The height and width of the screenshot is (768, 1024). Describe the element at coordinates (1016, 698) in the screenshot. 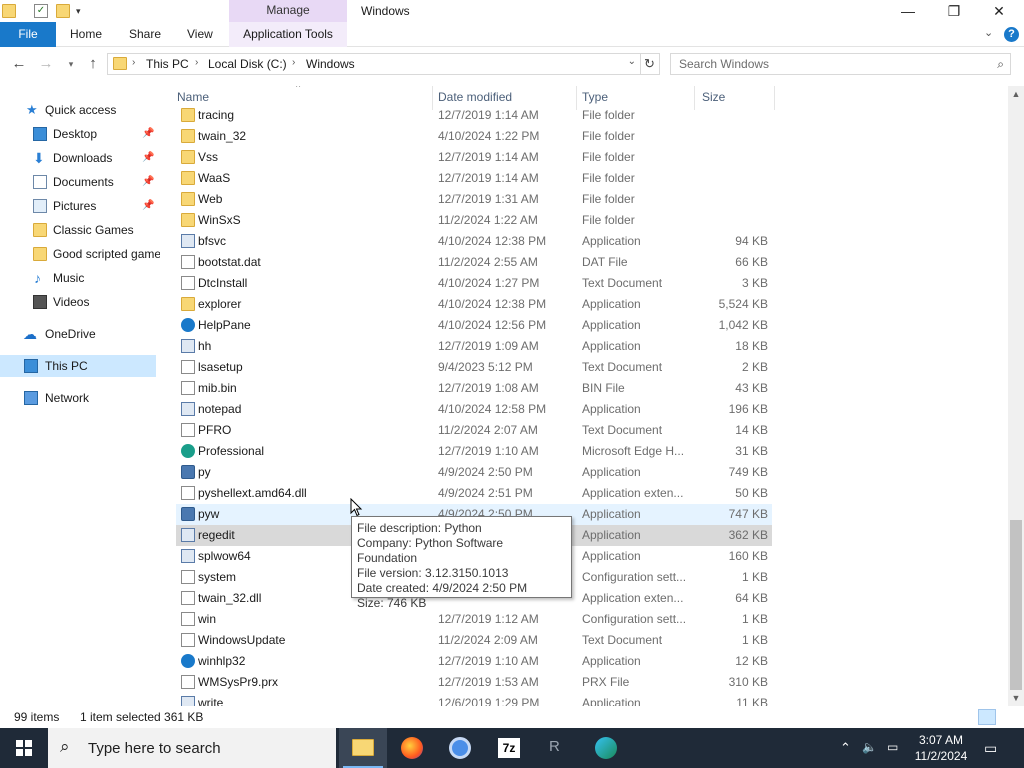

I see `scroll-down-arrow-icon: ▼` at that location.